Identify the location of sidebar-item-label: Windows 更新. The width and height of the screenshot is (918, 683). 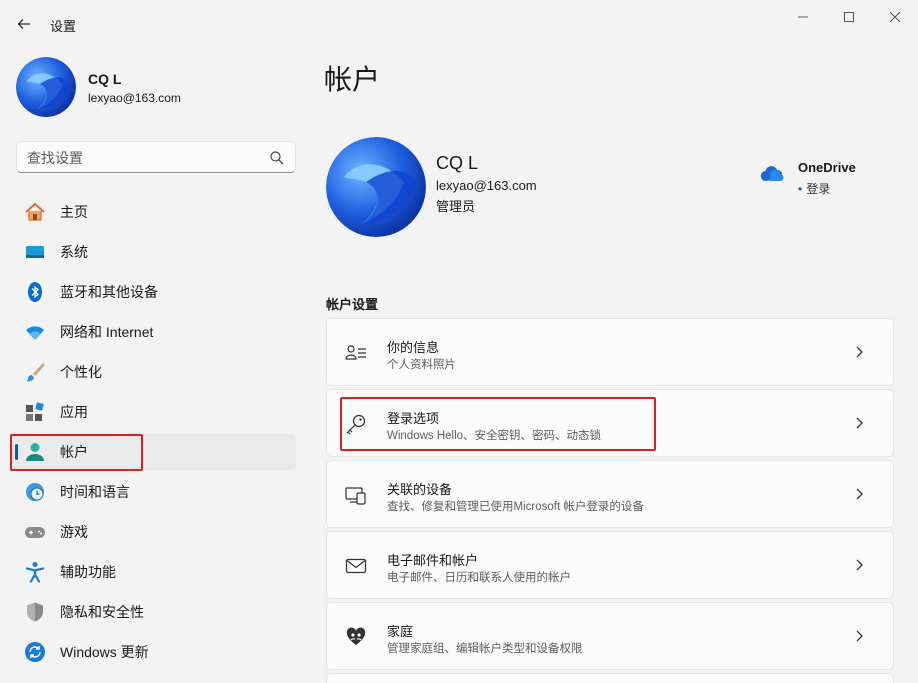
(104, 652).